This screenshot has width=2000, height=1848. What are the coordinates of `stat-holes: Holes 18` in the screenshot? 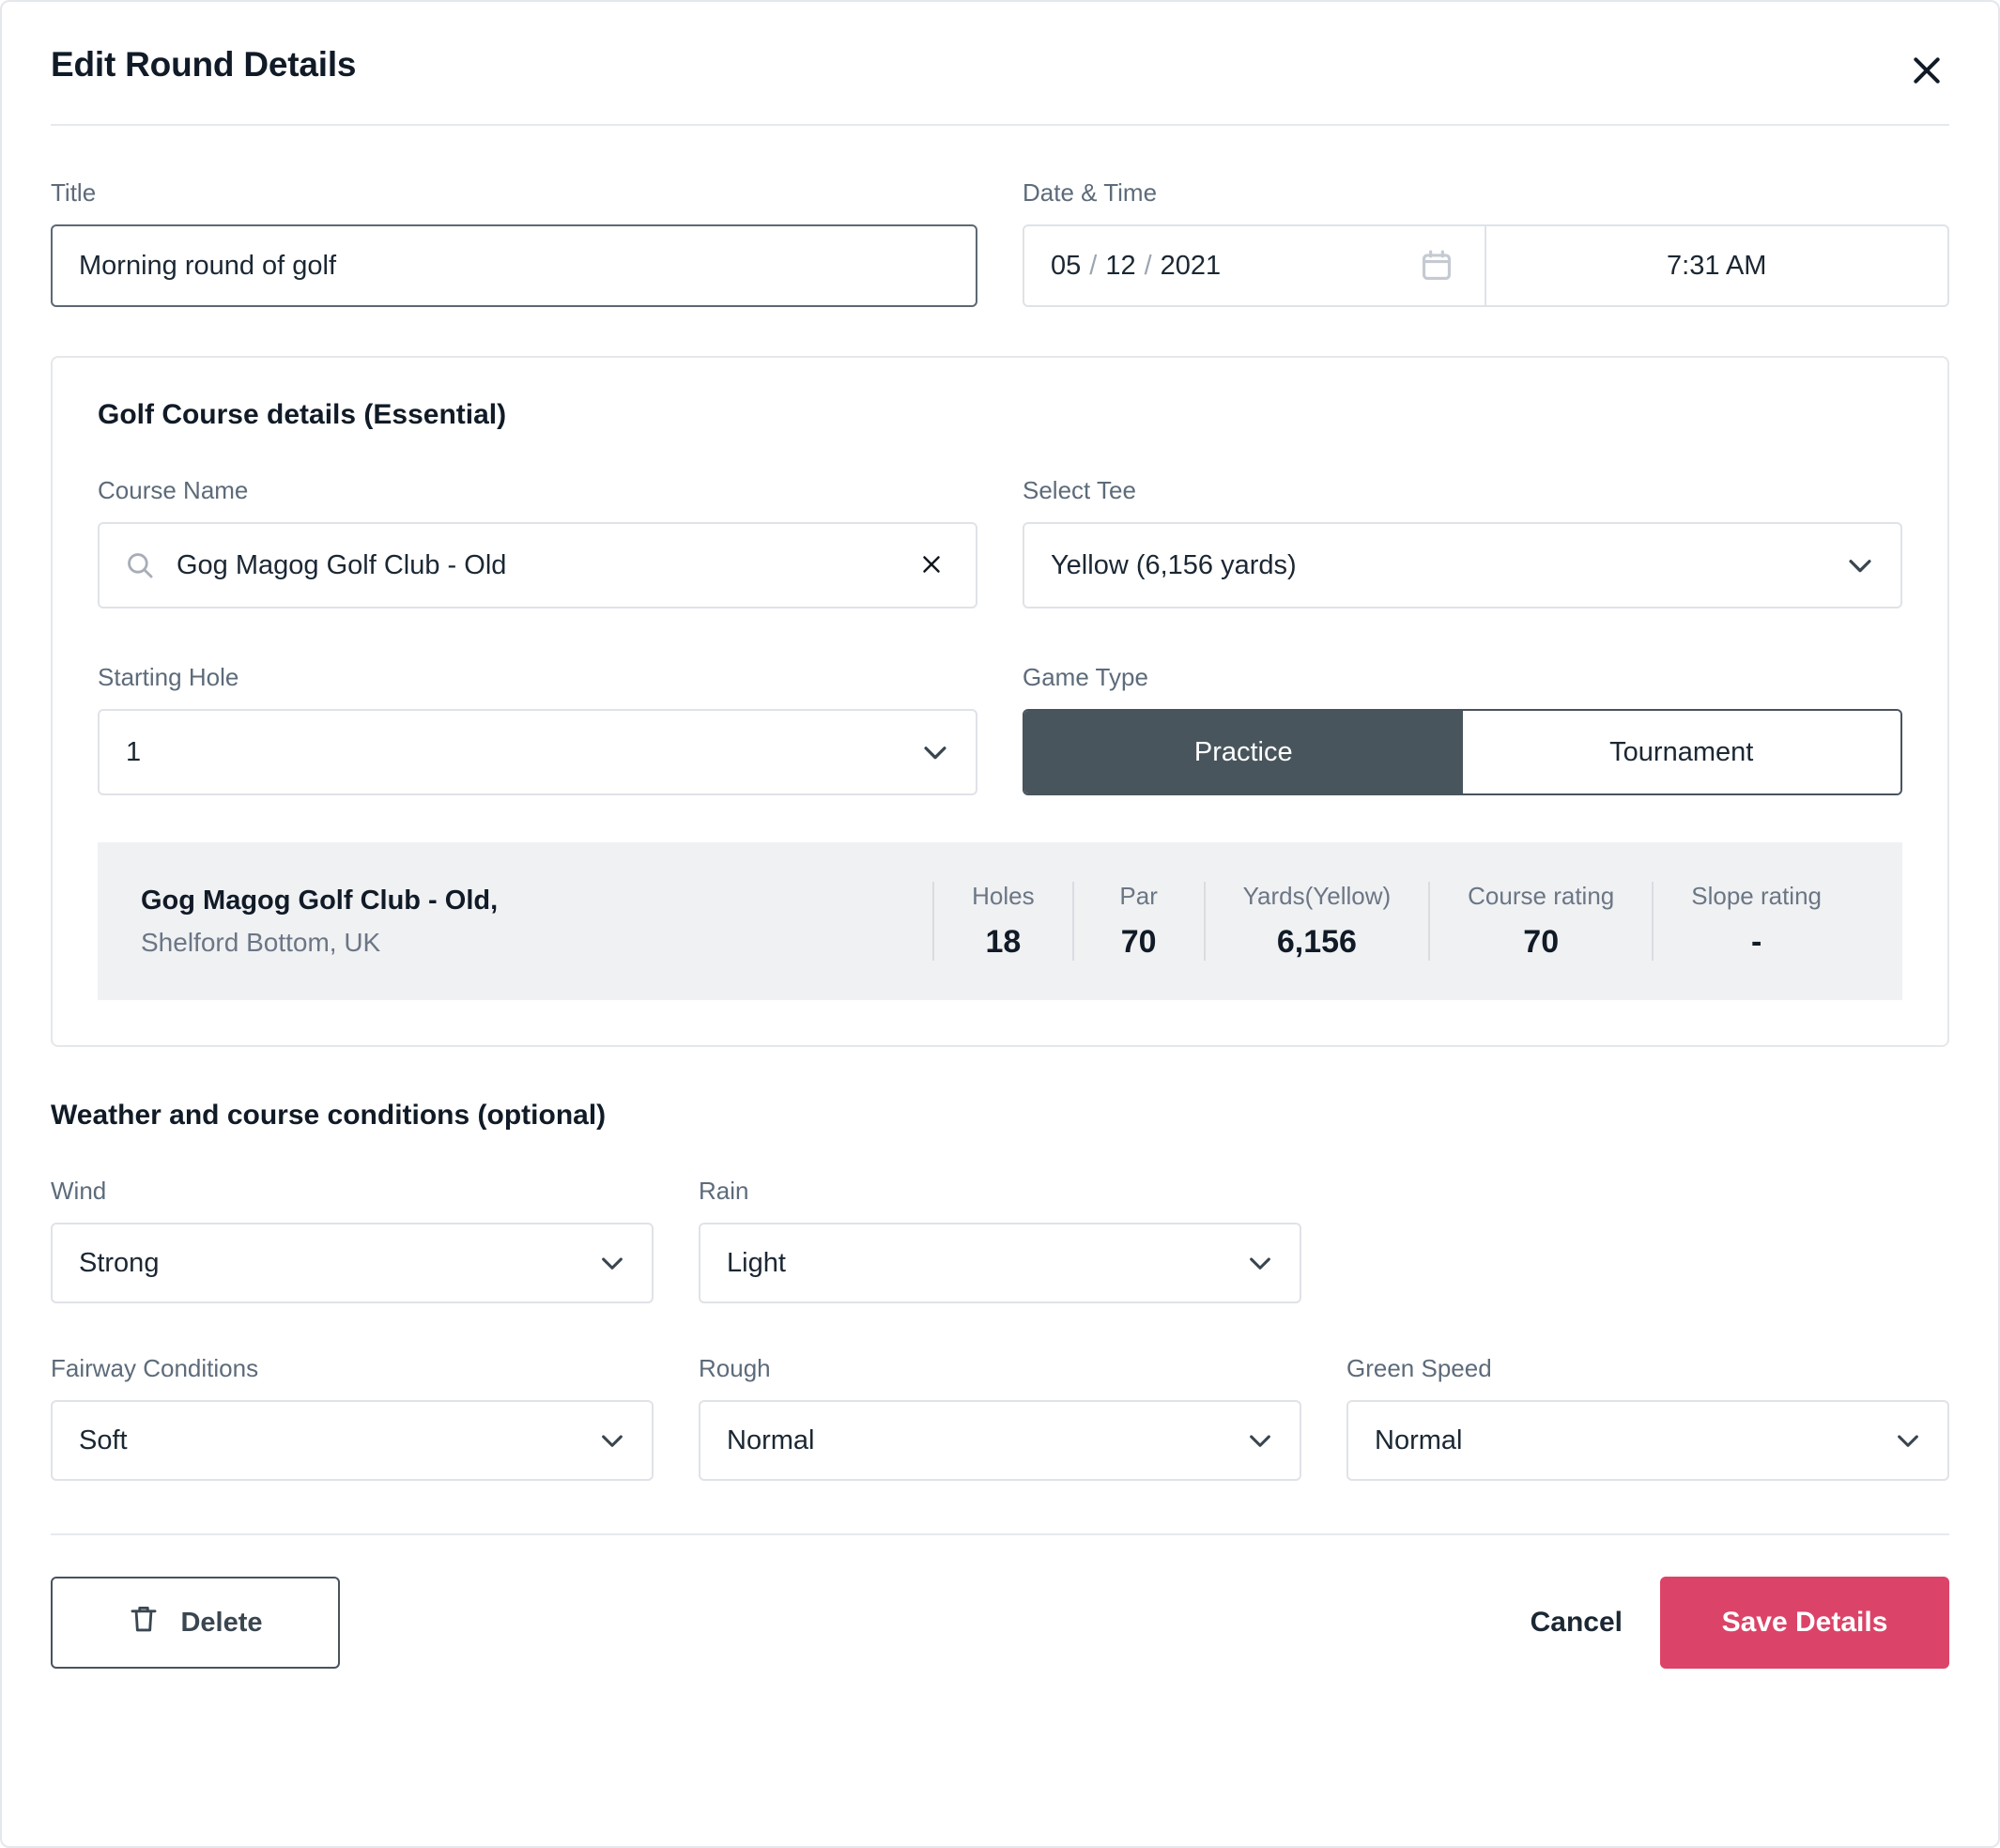 It's located at (1001, 921).